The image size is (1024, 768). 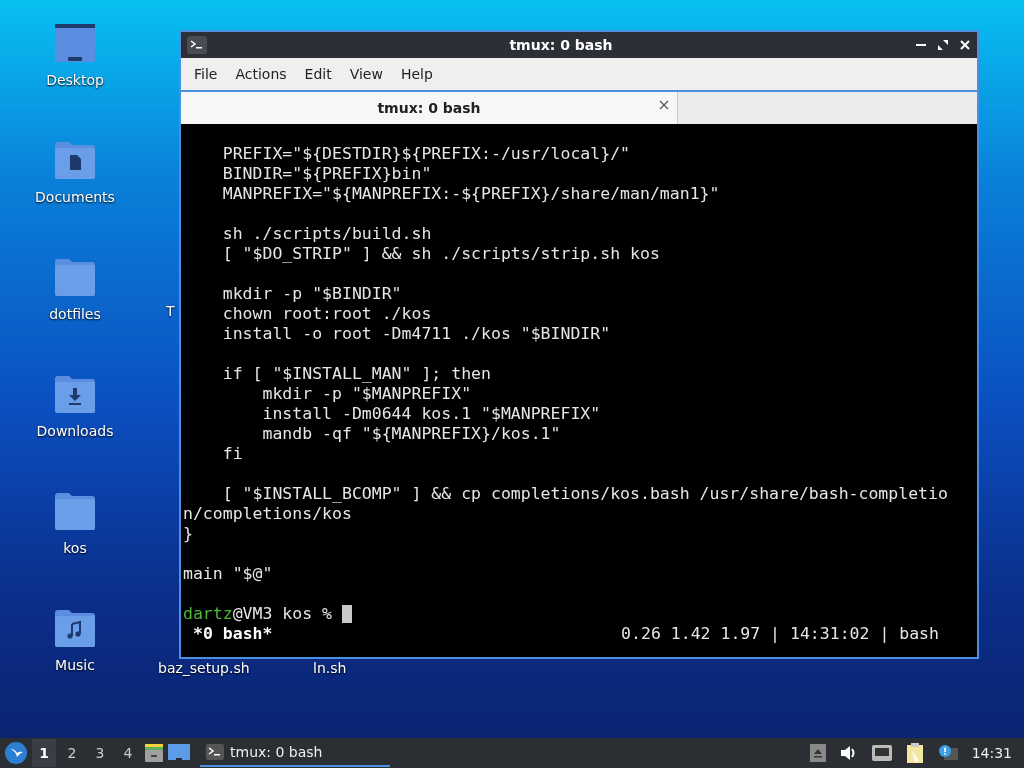 What do you see at coordinates (206, 74) in the screenshot?
I see `menu-item: File` at bounding box center [206, 74].